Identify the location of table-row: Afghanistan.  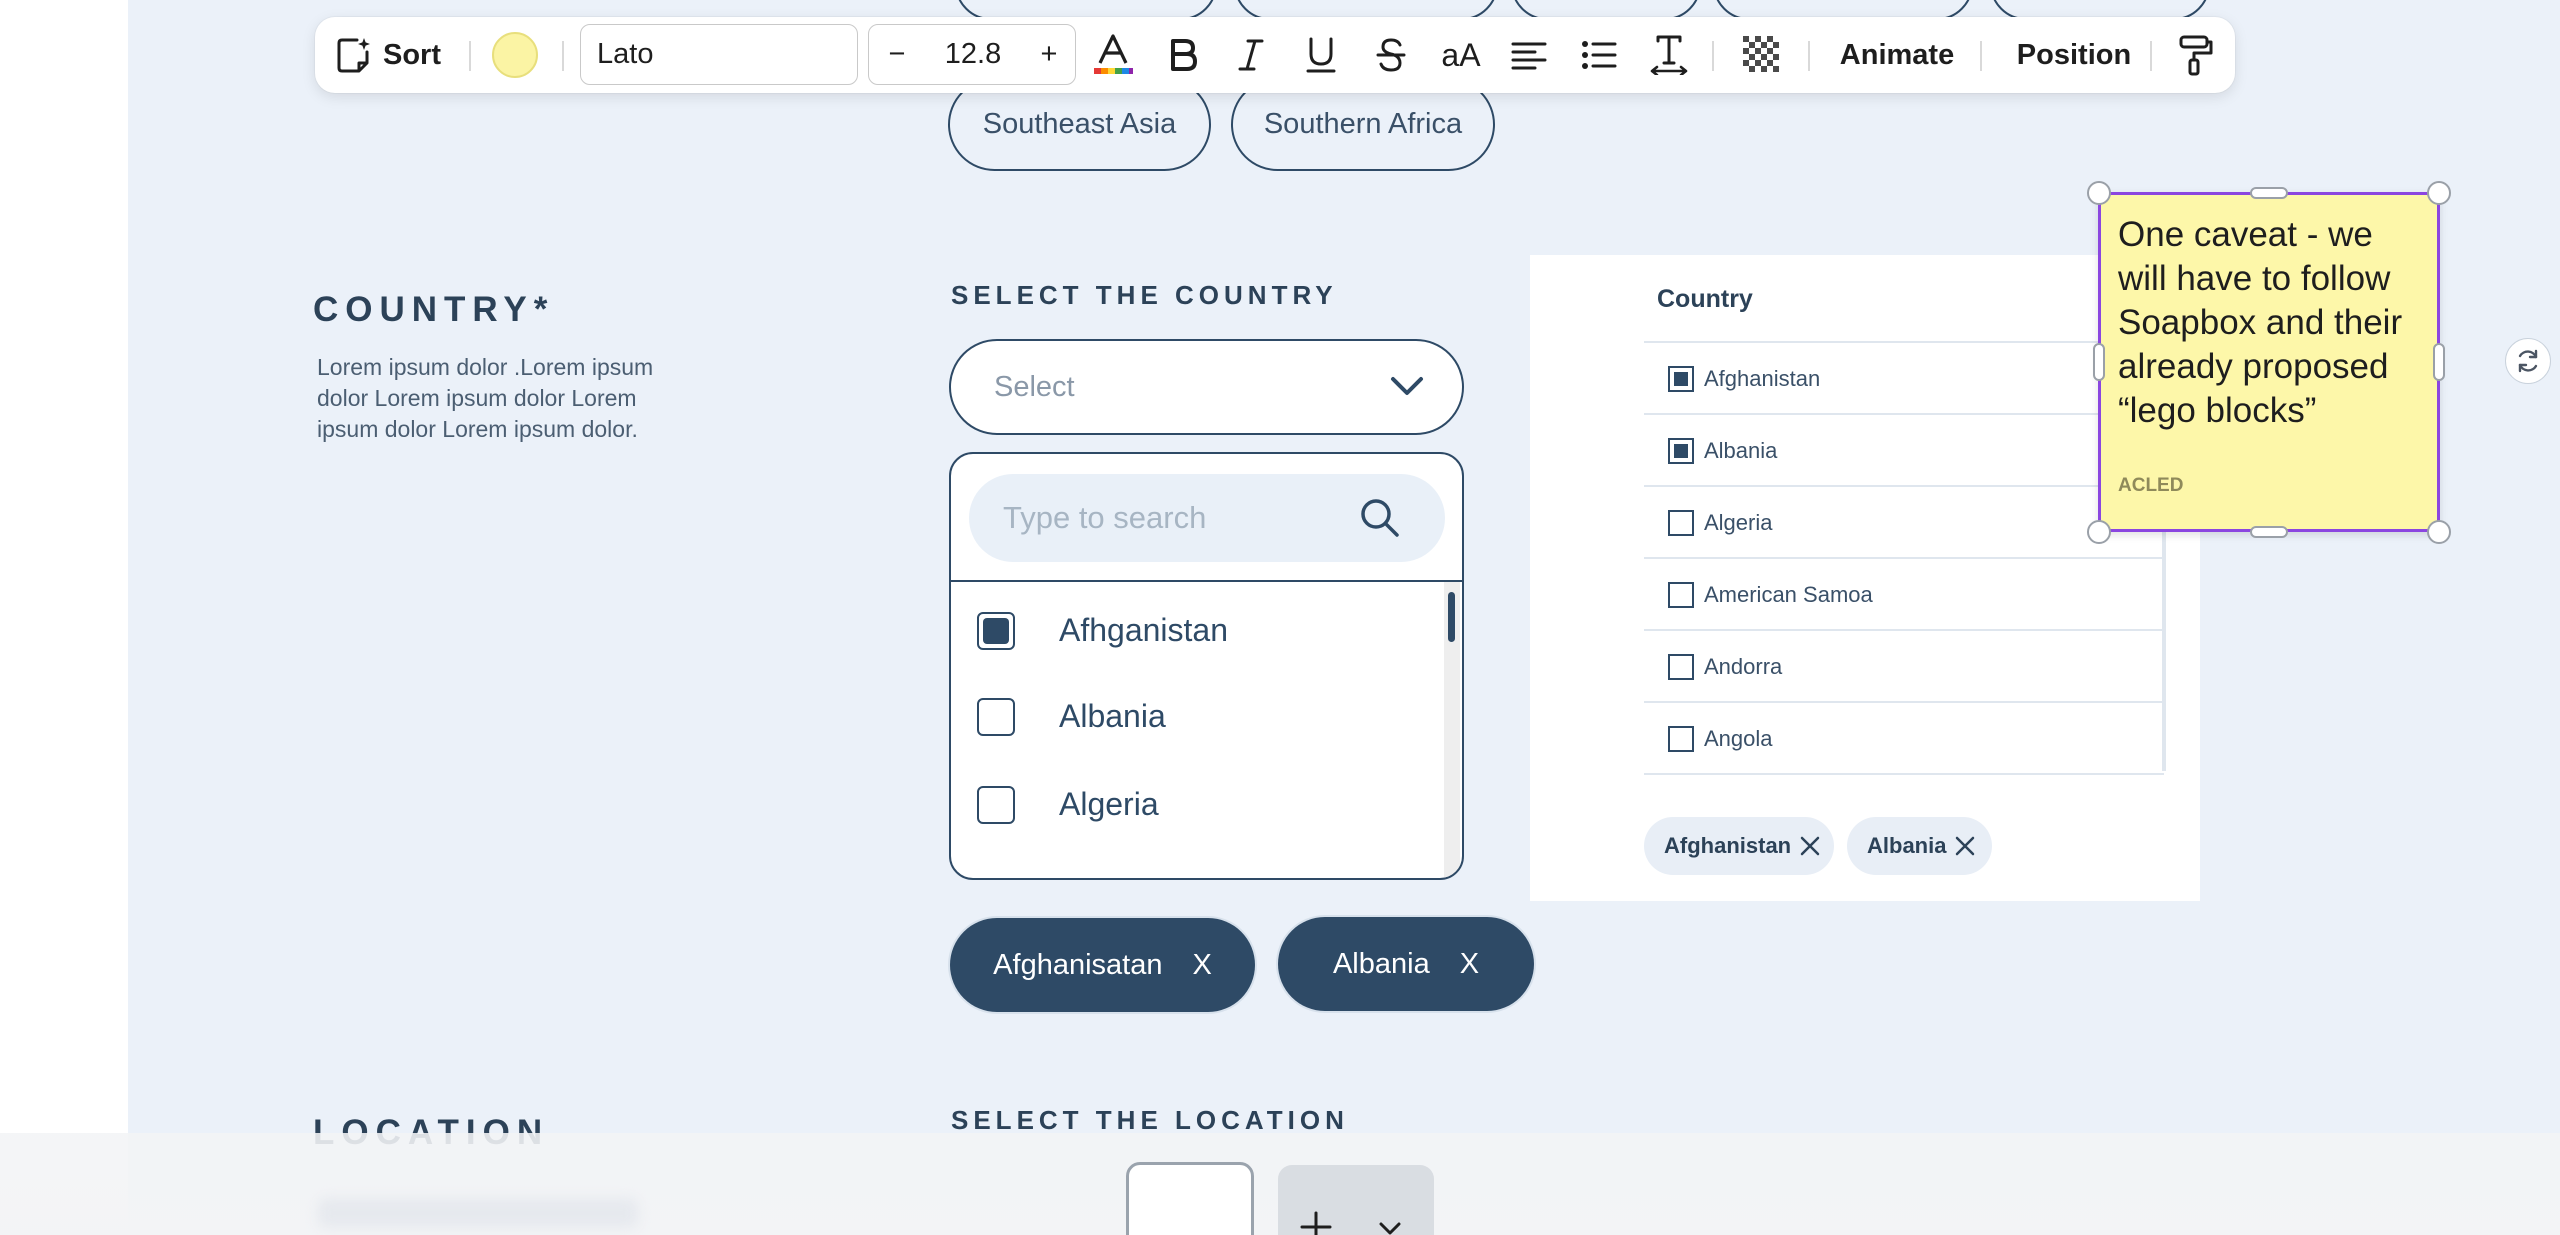
(1904, 378).